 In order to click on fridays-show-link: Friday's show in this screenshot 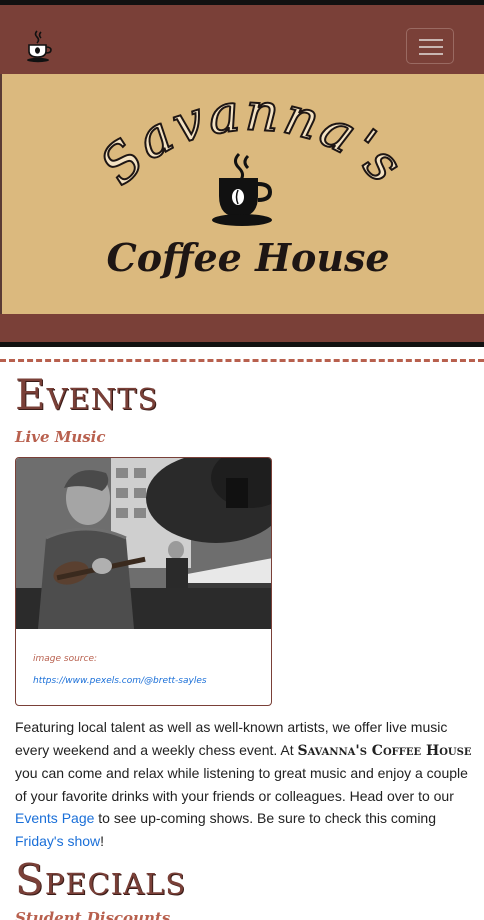, I will do `click(57, 841)`.